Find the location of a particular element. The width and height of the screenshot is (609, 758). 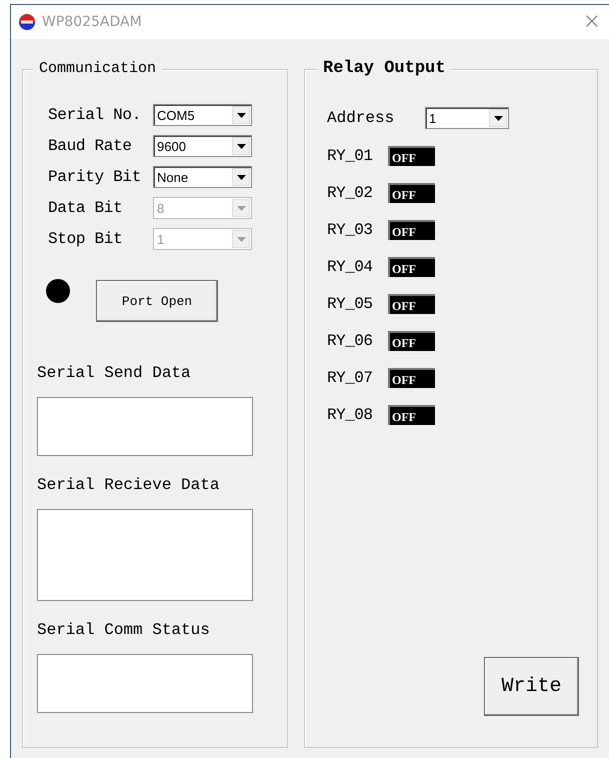

relay-label: RY_03 is located at coordinates (350, 229).